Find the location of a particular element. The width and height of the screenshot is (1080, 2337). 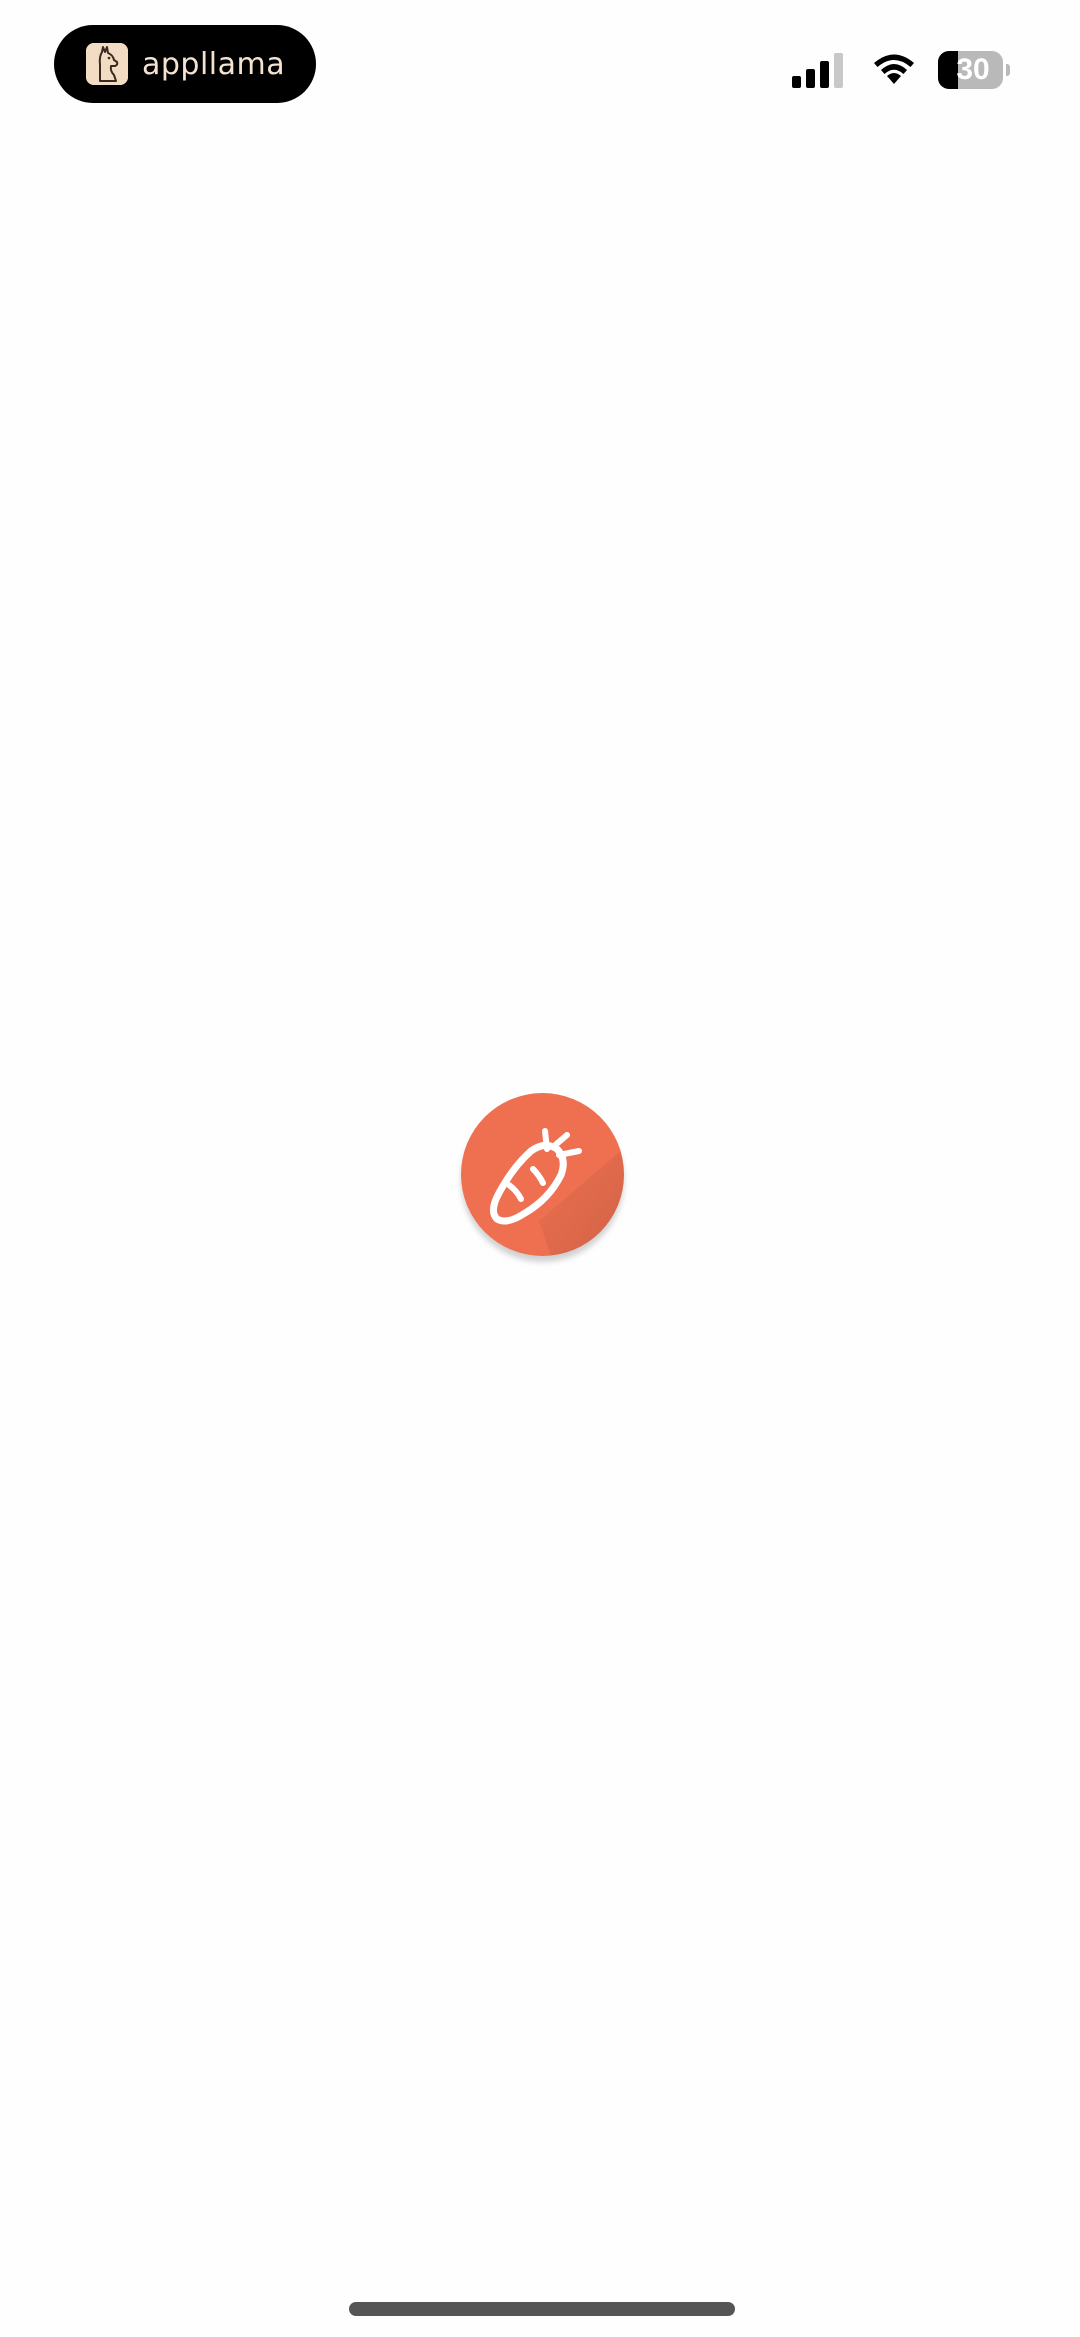

status-indicators: 30 is located at coordinates (901, 70).